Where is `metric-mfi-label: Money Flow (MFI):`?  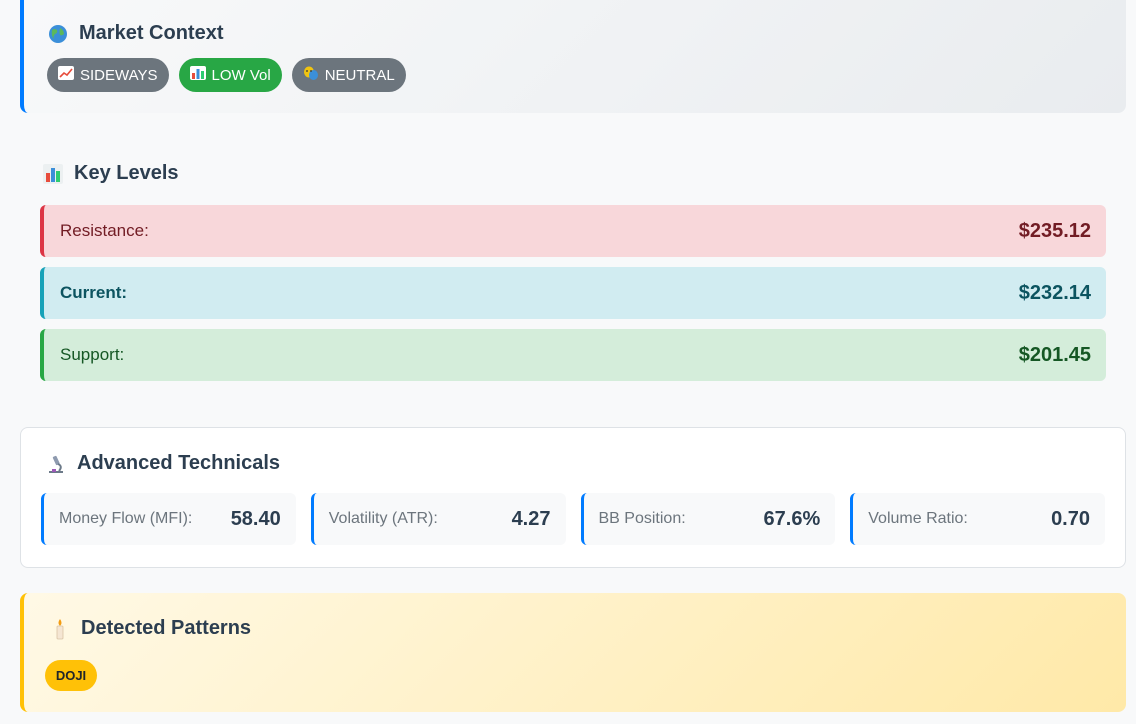 metric-mfi-label: Money Flow (MFI): is located at coordinates (126, 518).